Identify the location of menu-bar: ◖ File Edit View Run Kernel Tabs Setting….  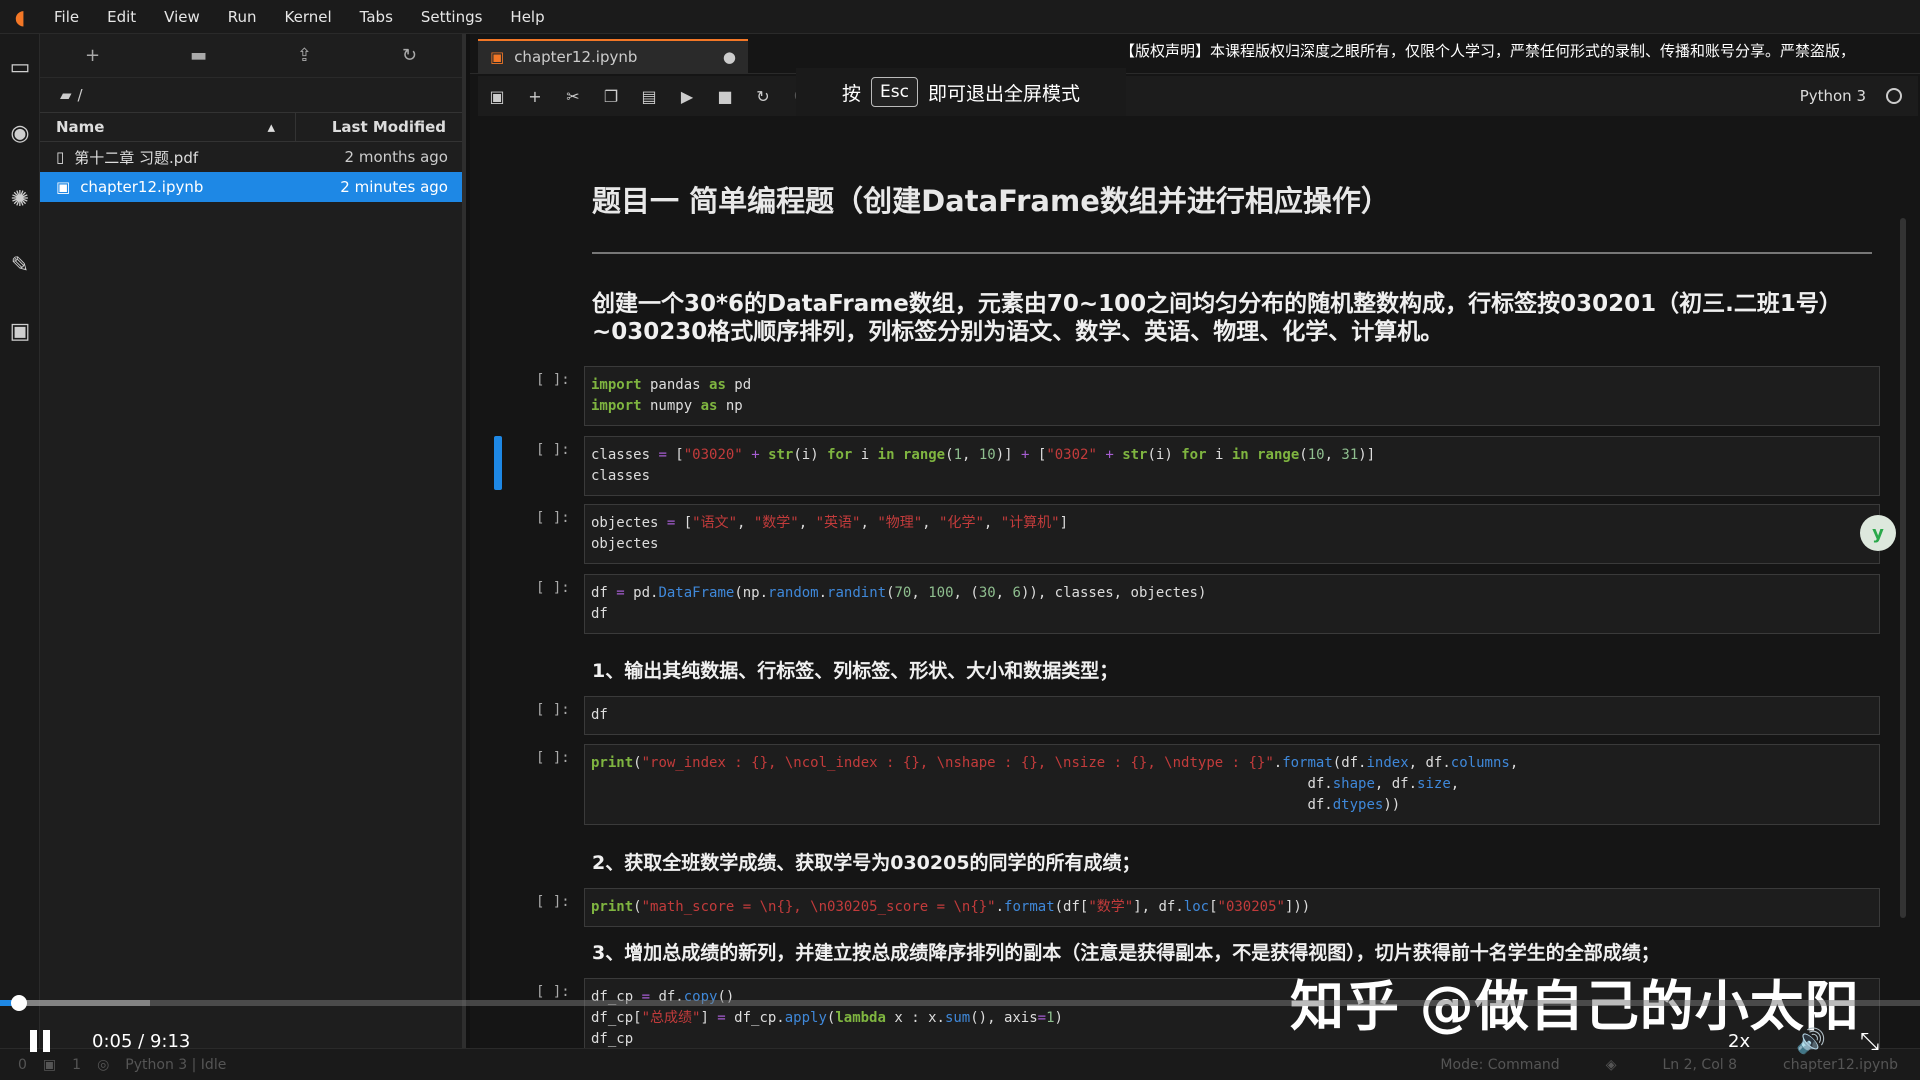
(960, 17).